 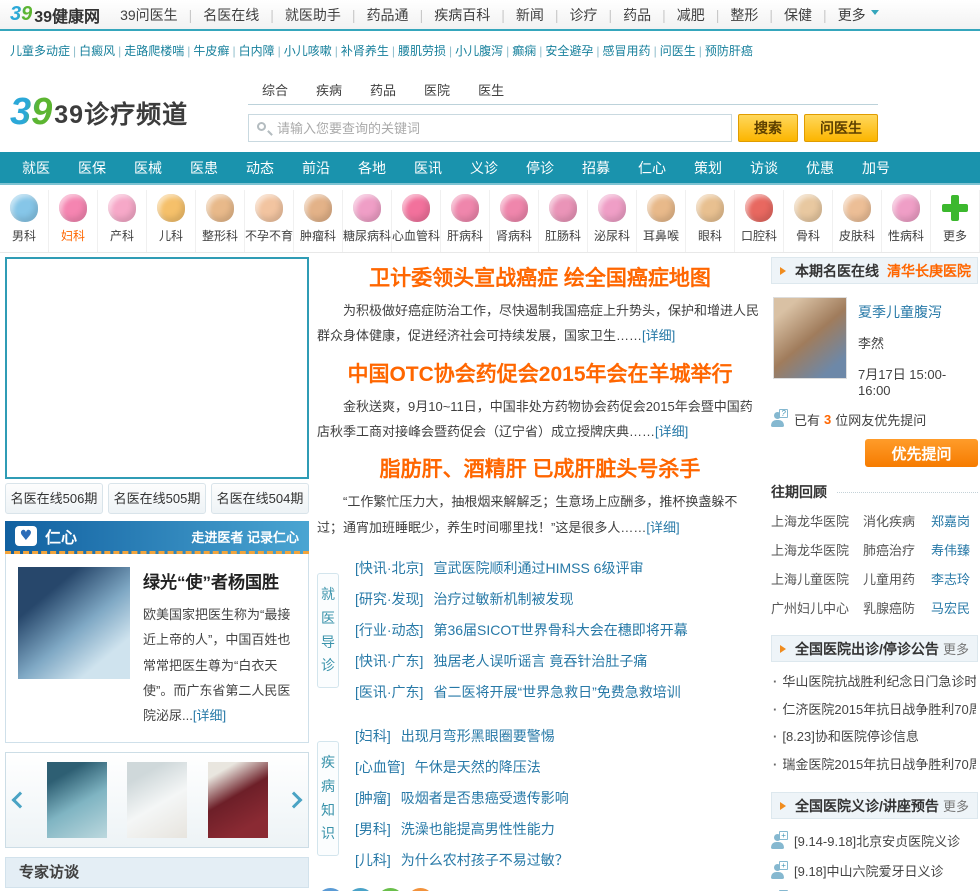 What do you see at coordinates (61, 536) in the screenshot?
I see `renxin-title: 仁心` at bounding box center [61, 536].